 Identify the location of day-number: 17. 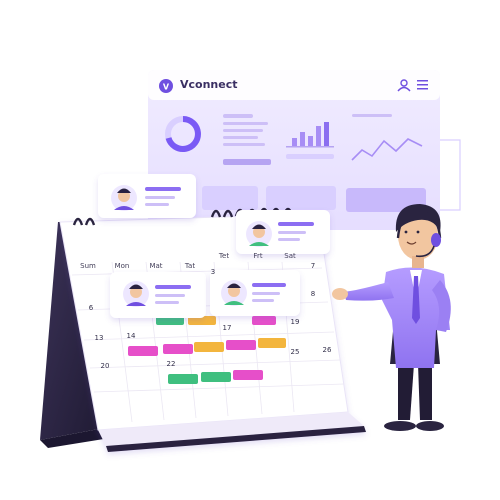
(227, 328).